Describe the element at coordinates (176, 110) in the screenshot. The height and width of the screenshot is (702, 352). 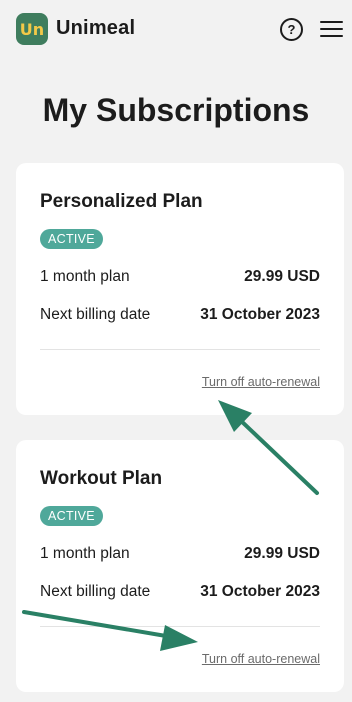
I see `page-title: My Subscriptions` at that location.